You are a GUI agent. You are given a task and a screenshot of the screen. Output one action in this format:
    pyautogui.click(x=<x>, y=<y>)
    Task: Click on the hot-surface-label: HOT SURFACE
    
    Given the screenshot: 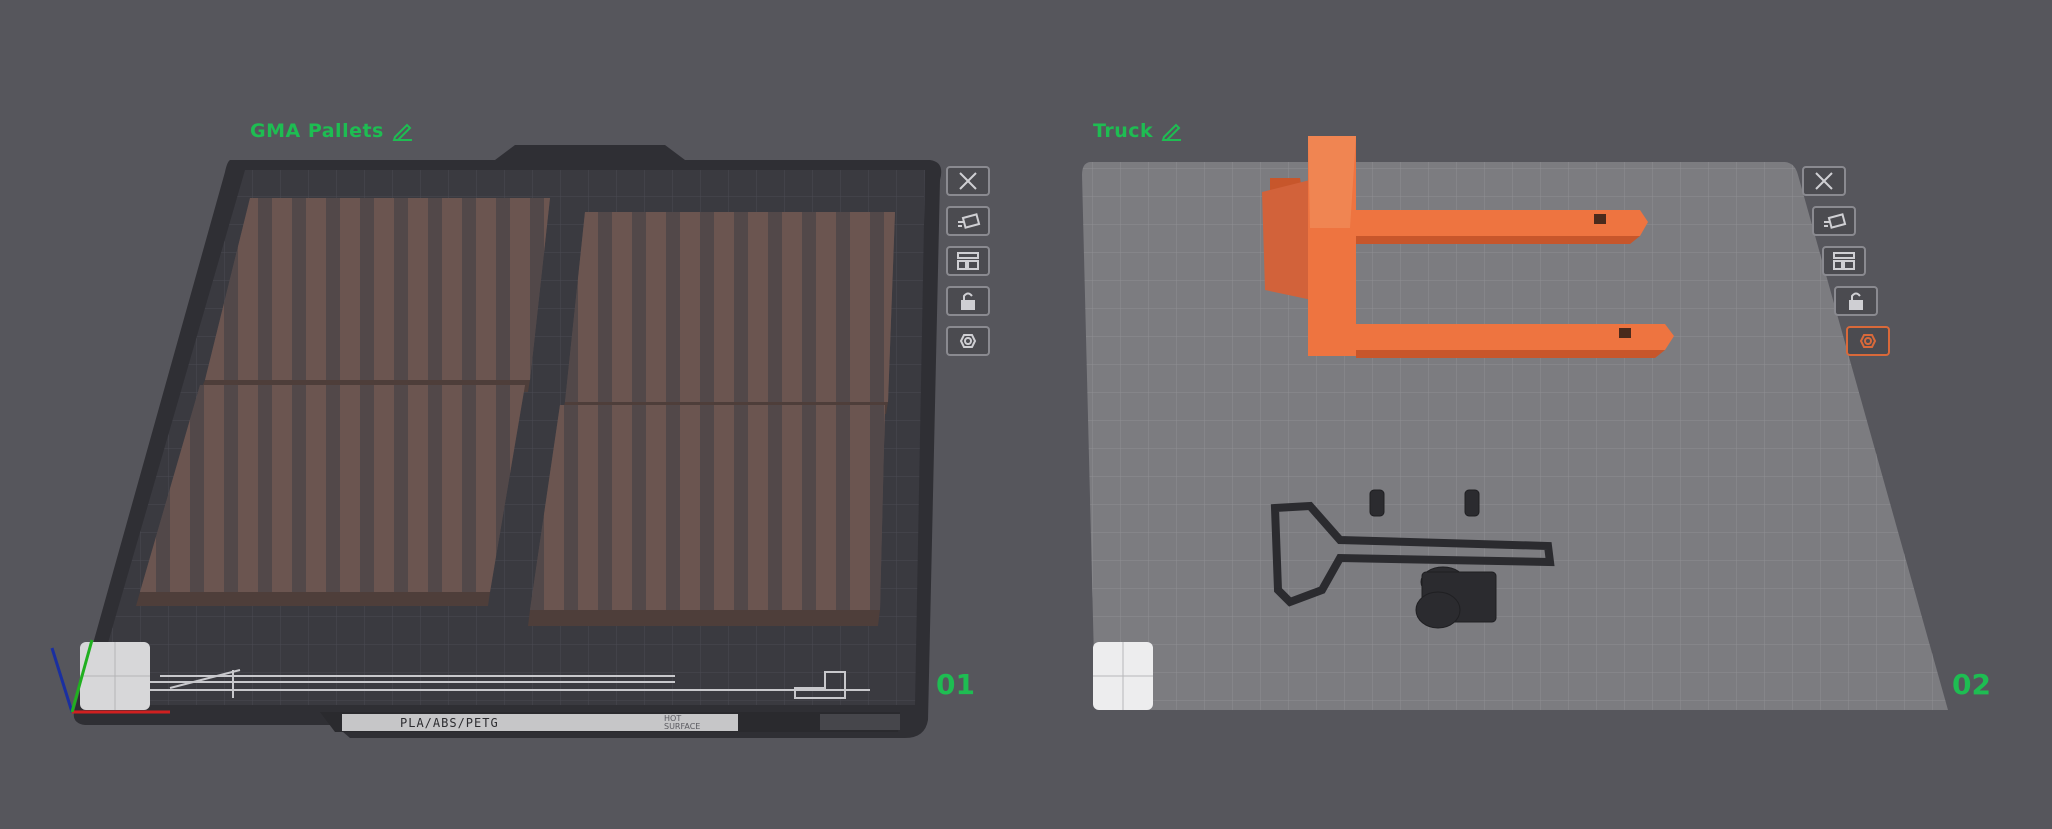 What is the action you would take?
    pyautogui.click(x=682, y=723)
    